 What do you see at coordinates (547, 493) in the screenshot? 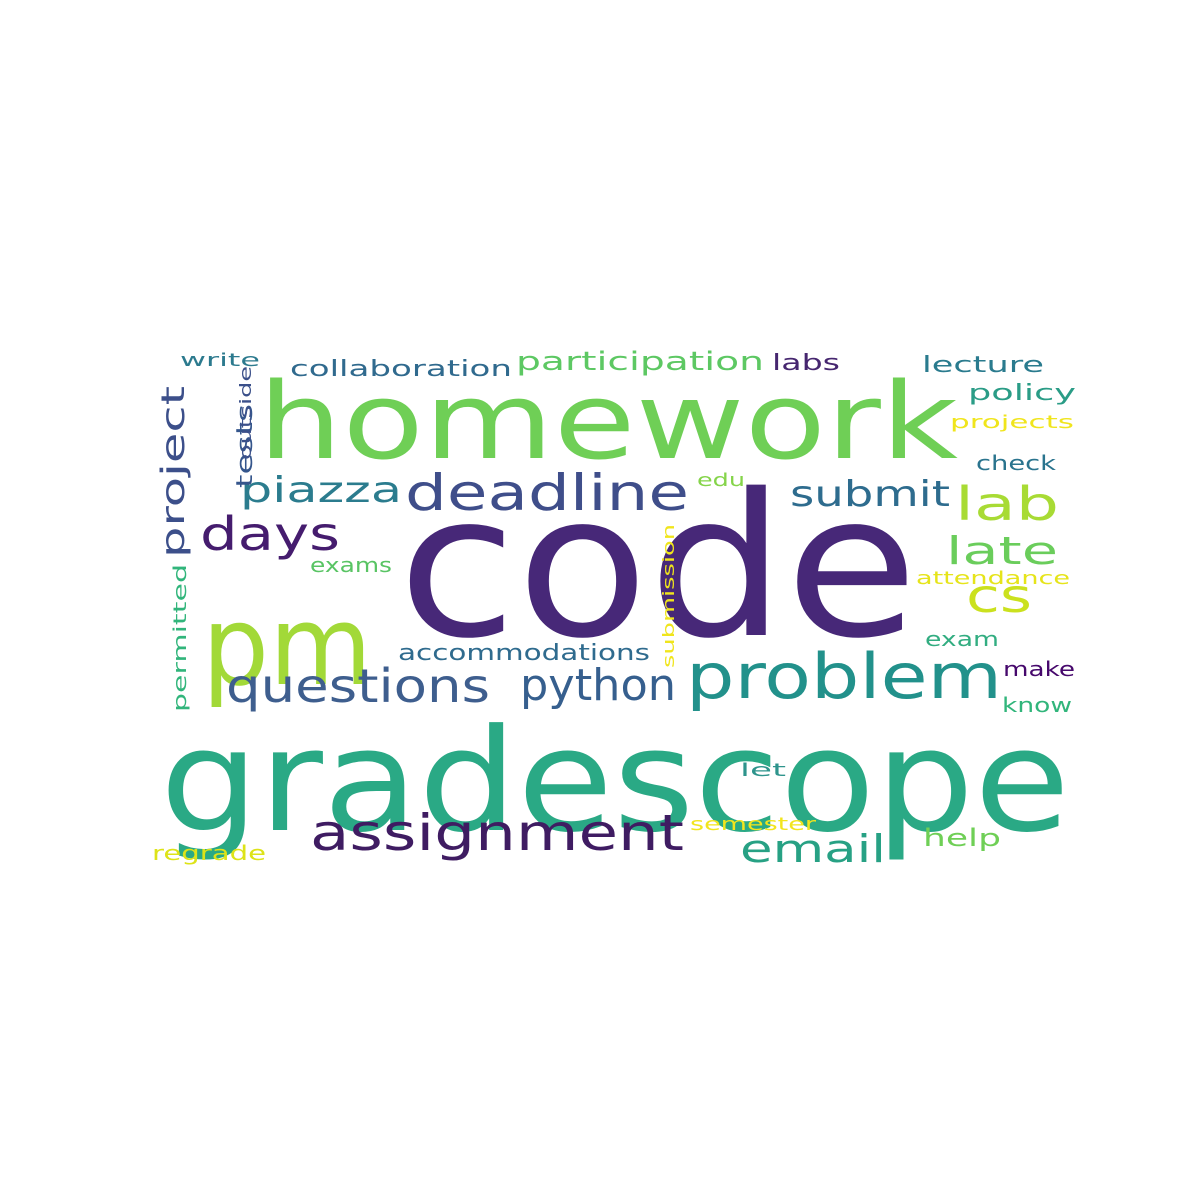
I see `word-deadline: deadline` at bounding box center [547, 493].